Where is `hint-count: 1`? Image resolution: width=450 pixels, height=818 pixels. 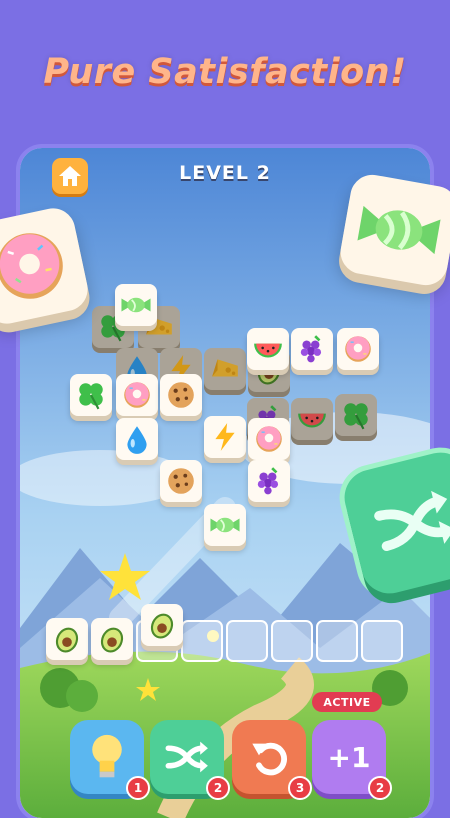 hint-count: 1 is located at coordinates (138, 788).